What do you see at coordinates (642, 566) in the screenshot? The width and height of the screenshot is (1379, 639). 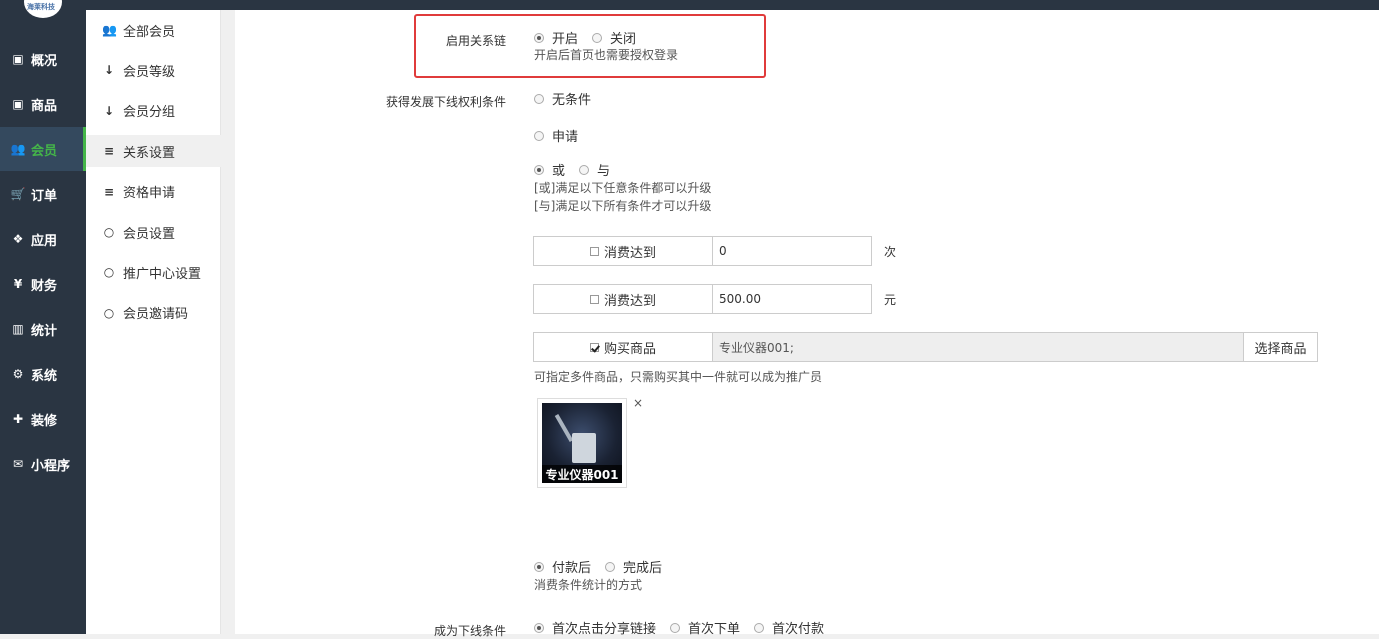 I see `after-complete-label: 完成后` at bounding box center [642, 566].